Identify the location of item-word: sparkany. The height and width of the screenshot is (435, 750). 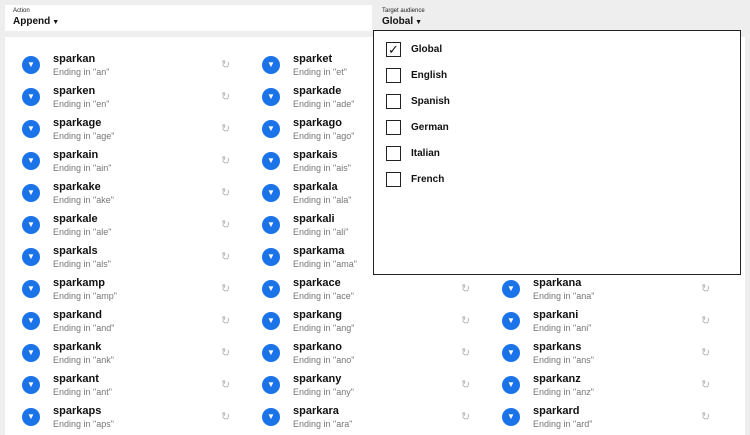
(317, 379).